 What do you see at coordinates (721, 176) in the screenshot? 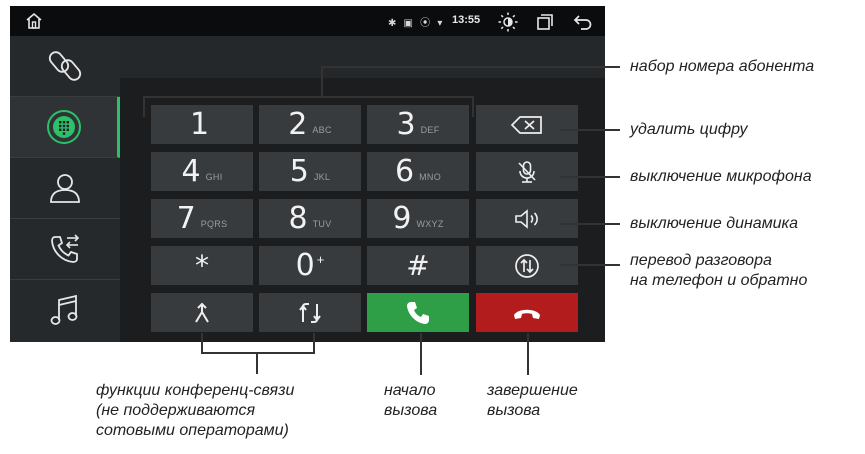
I see `annotation-mic-off: выключение микрофона` at bounding box center [721, 176].